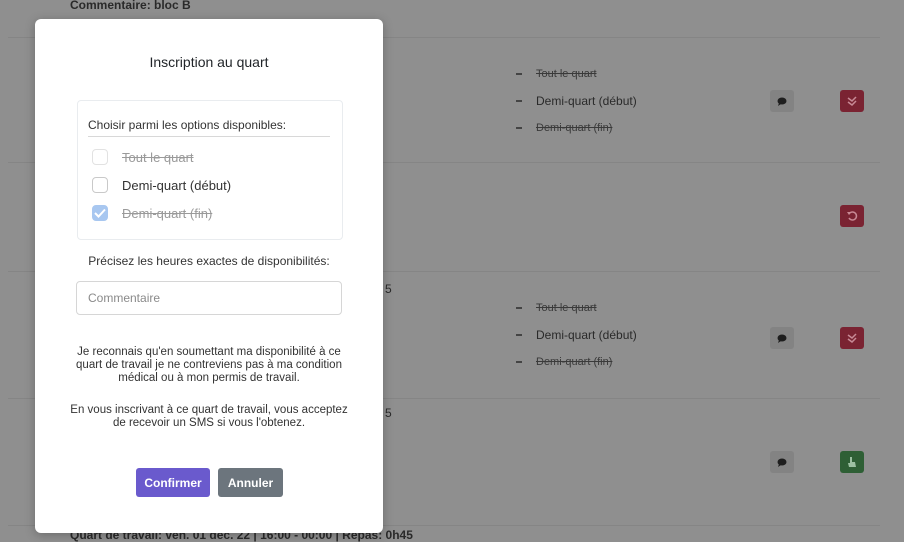 This screenshot has height=542, width=904. Describe the element at coordinates (177, 185) in the screenshot. I see `option-label: Demi-quart (début)` at that location.